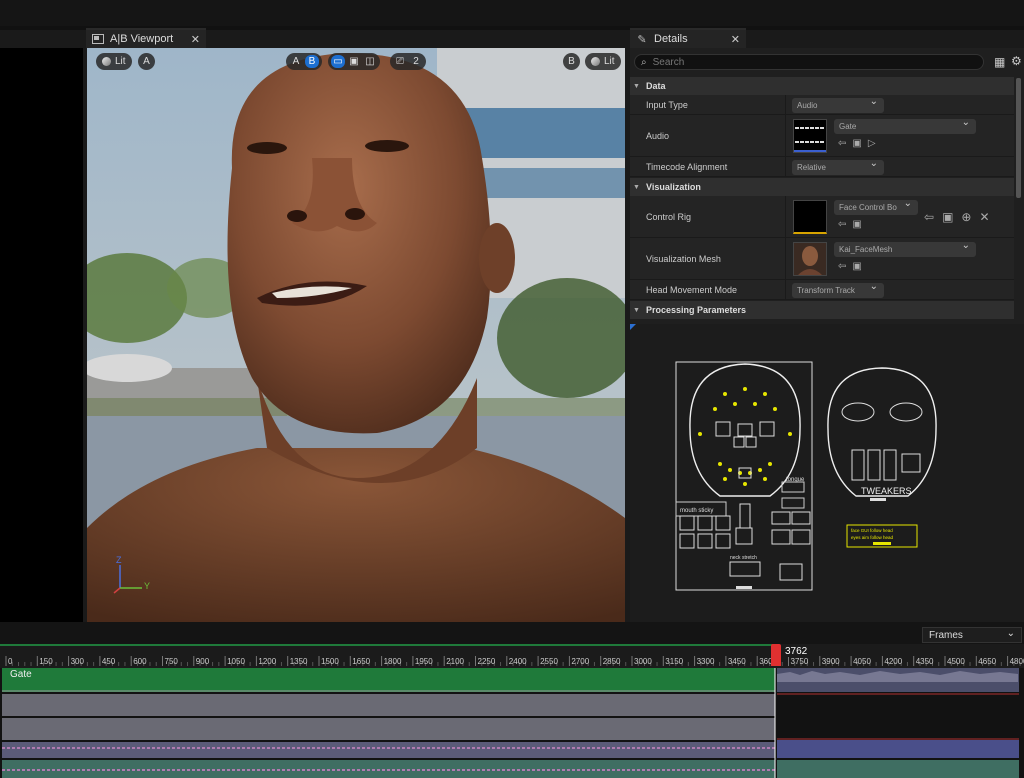 The height and width of the screenshot is (778, 1024). What do you see at coordinates (946, 635) in the screenshot?
I see `frames-dropdown-label: Frames` at bounding box center [946, 635].